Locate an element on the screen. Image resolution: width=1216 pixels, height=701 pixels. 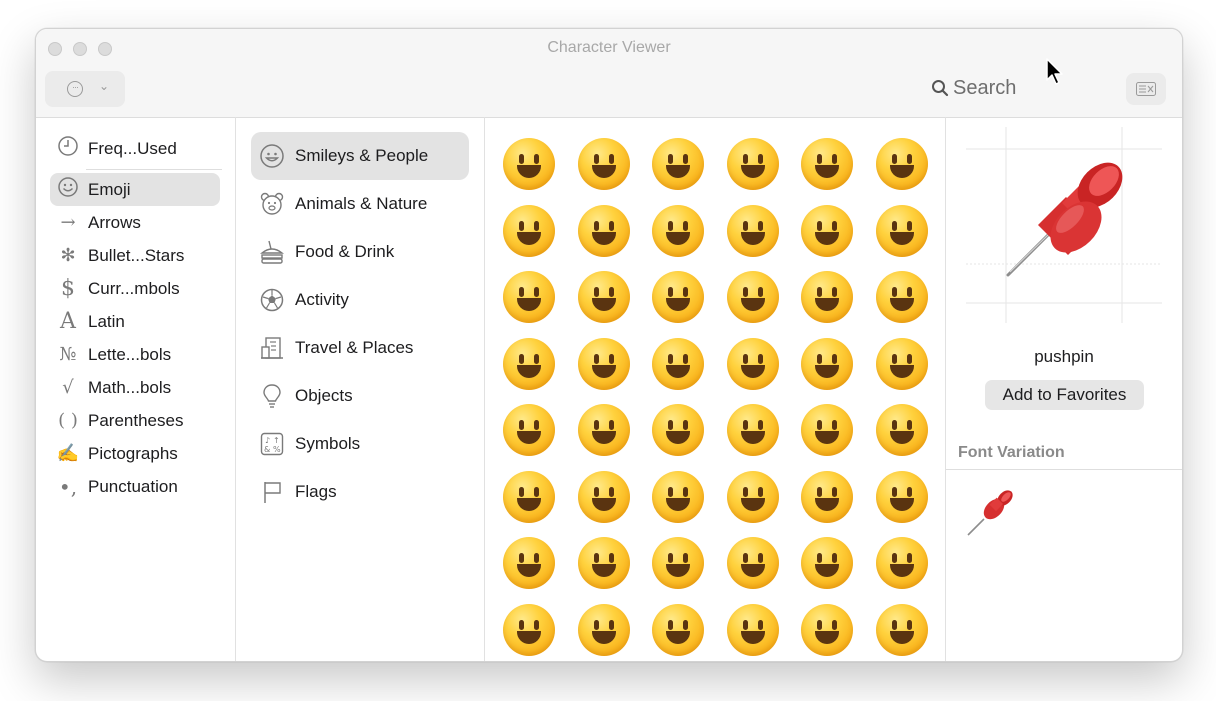
subcategory-food-drink: Food & Drink is located at coordinates (360, 252).